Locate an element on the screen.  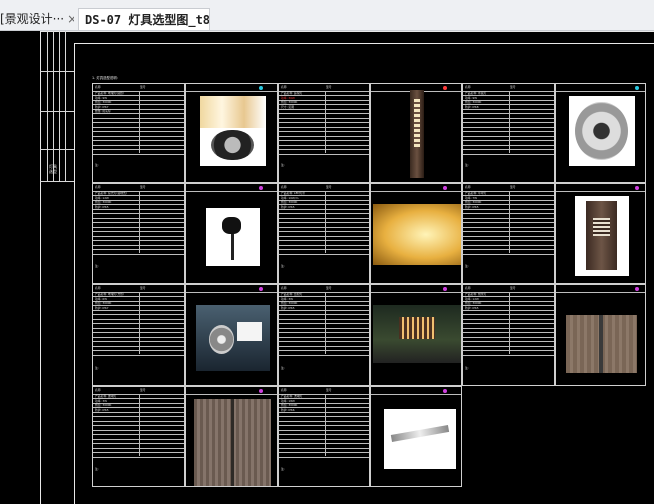
tab-bar: [景观设计···× DS-07 灯具选型图_t8× is located at coordinates (327, 15).